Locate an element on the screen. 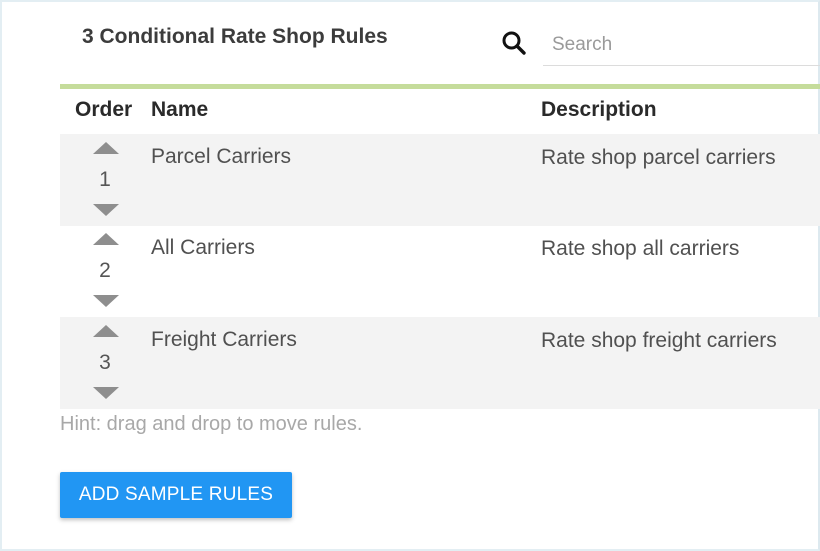  rule-description: Rate shop all carriers is located at coordinates (640, 248).